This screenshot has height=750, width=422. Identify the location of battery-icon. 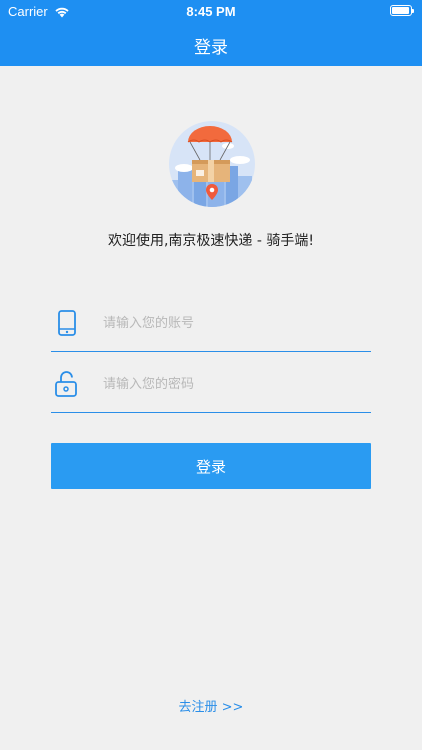
(402, 10).